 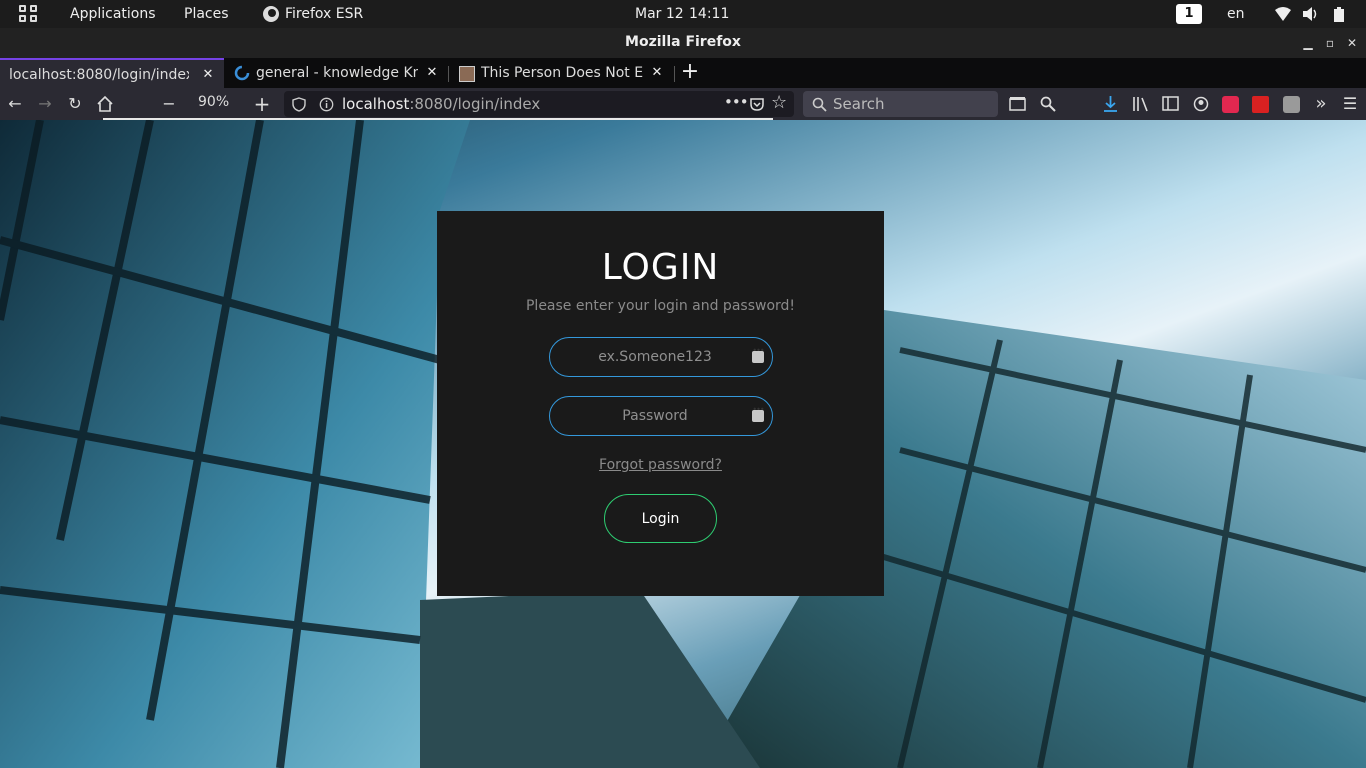 I want to click on search-placeholder: Search, so click(x=859, y=104).